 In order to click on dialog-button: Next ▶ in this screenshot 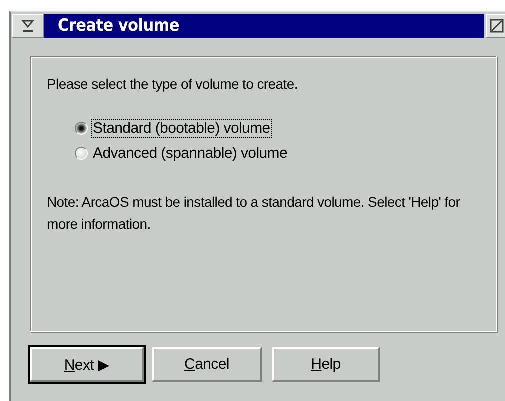, I will do `click(87, 364)`.